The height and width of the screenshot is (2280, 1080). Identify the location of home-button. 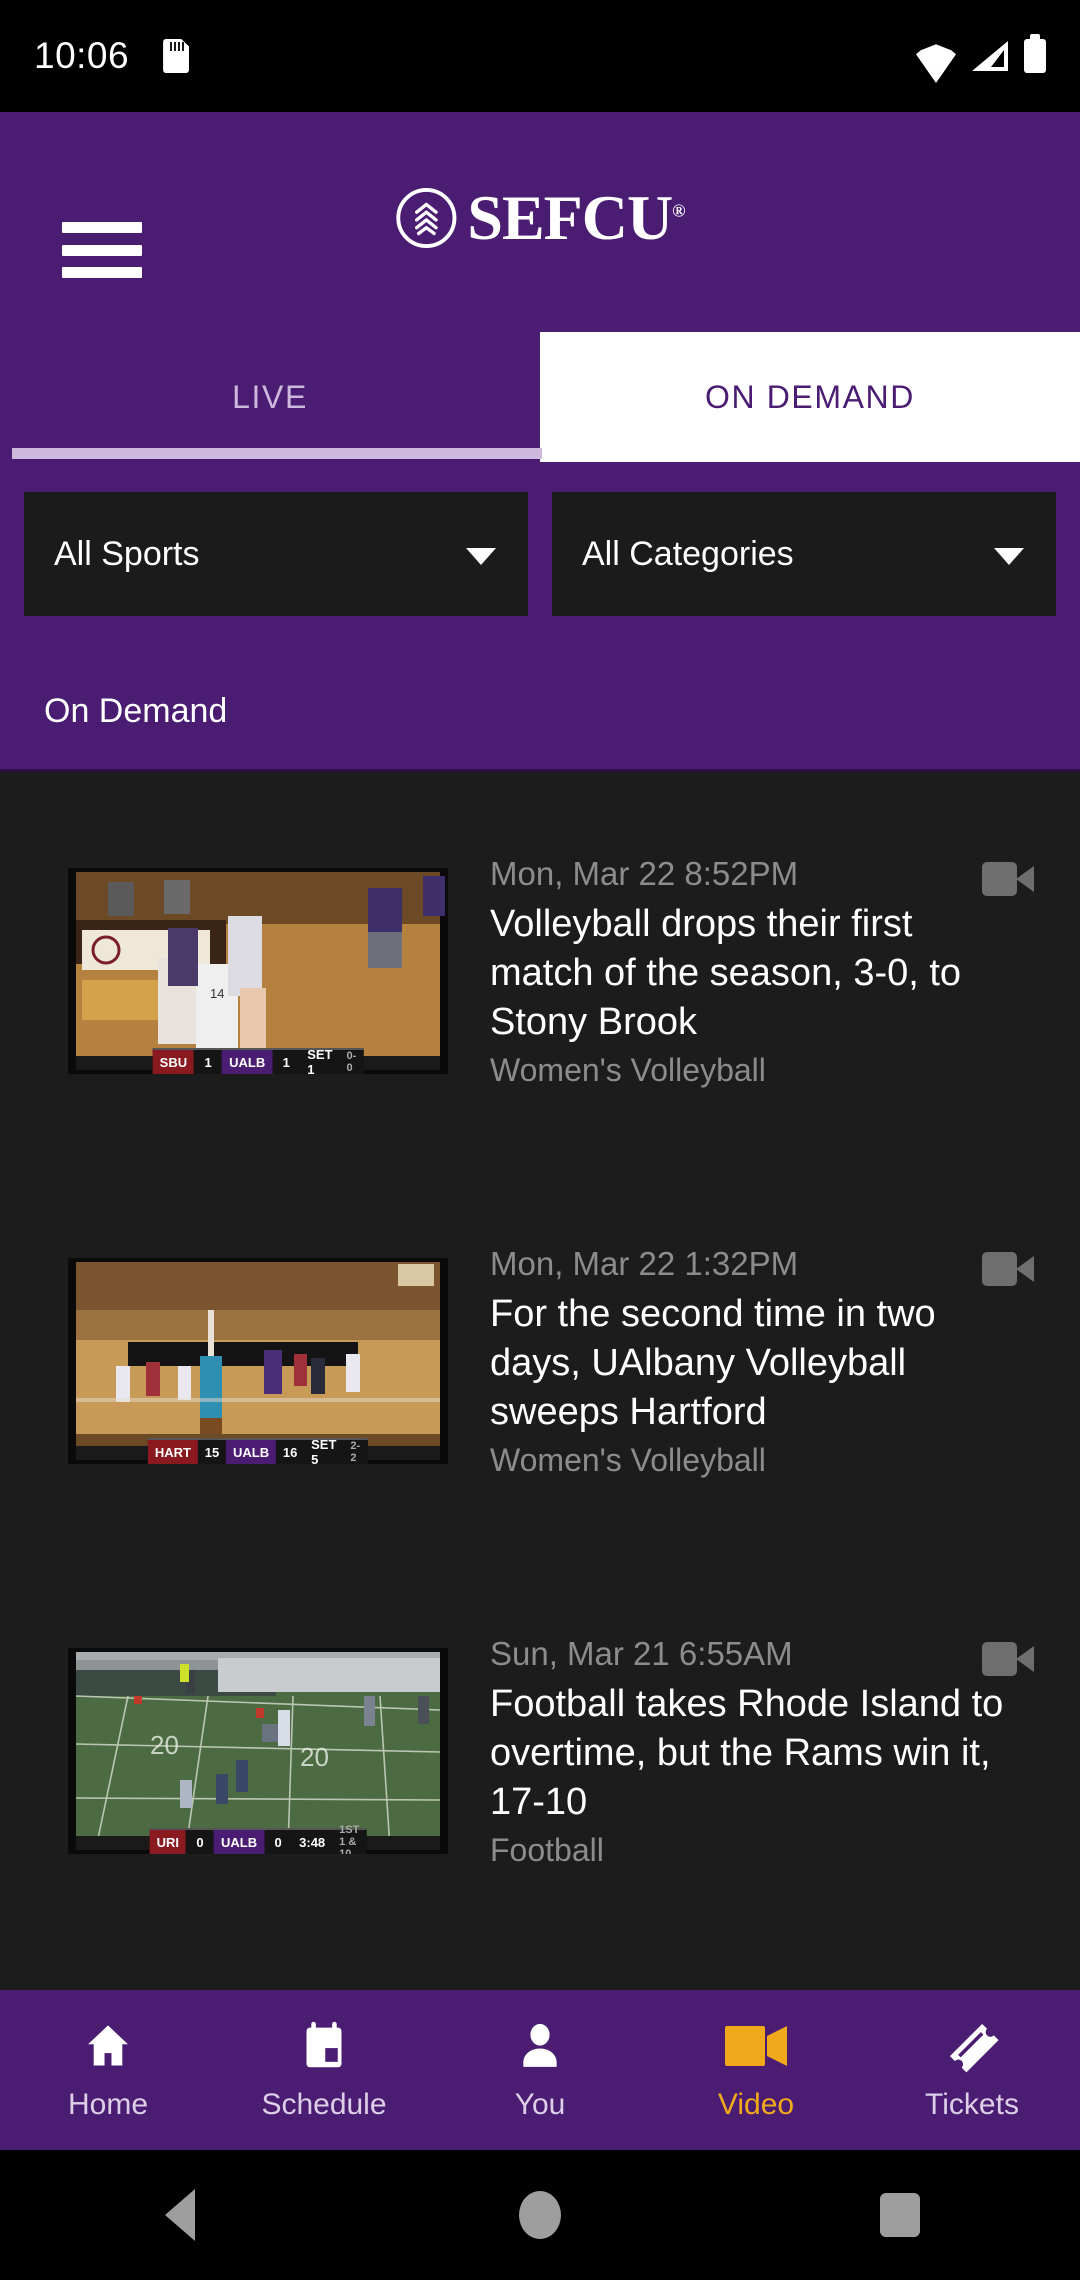
(540, 2215).